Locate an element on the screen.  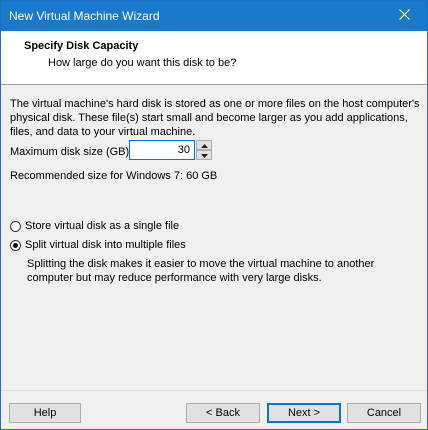
single-file-option: Store virtual disk as a single file is located at coordinates (94, 226).